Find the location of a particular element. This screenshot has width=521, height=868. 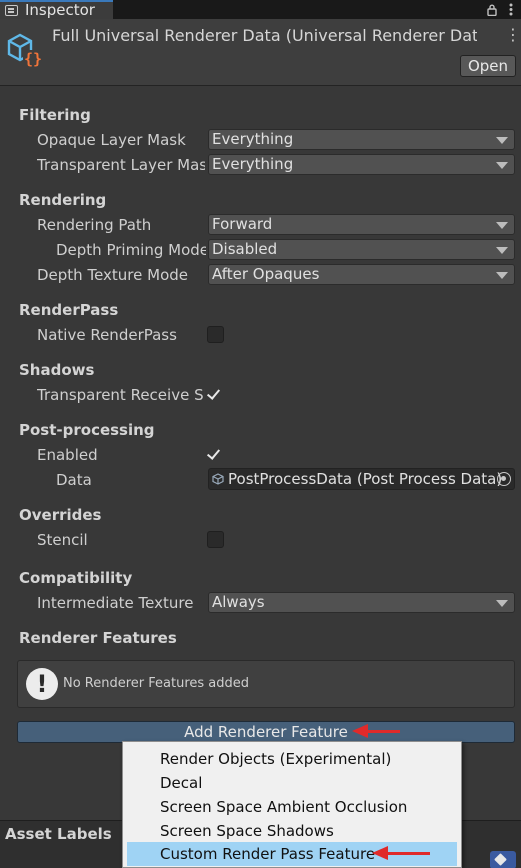

depth-priming-mode-dropdown: Disabled is located at coordinates (361, 249).